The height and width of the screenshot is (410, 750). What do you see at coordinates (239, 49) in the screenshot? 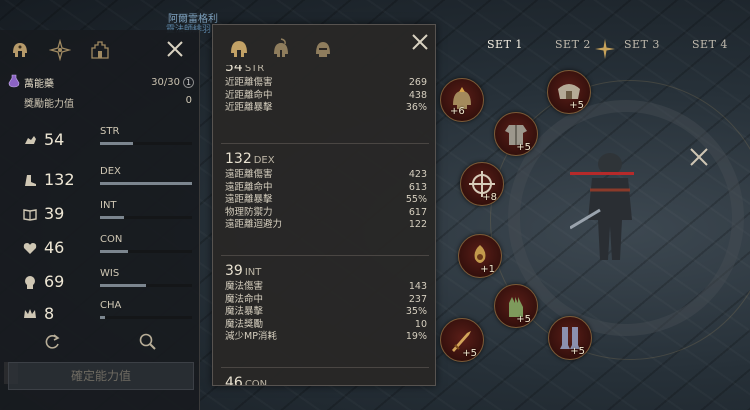
I see `helmet-gold-icon` at bounding box center [239, 49].